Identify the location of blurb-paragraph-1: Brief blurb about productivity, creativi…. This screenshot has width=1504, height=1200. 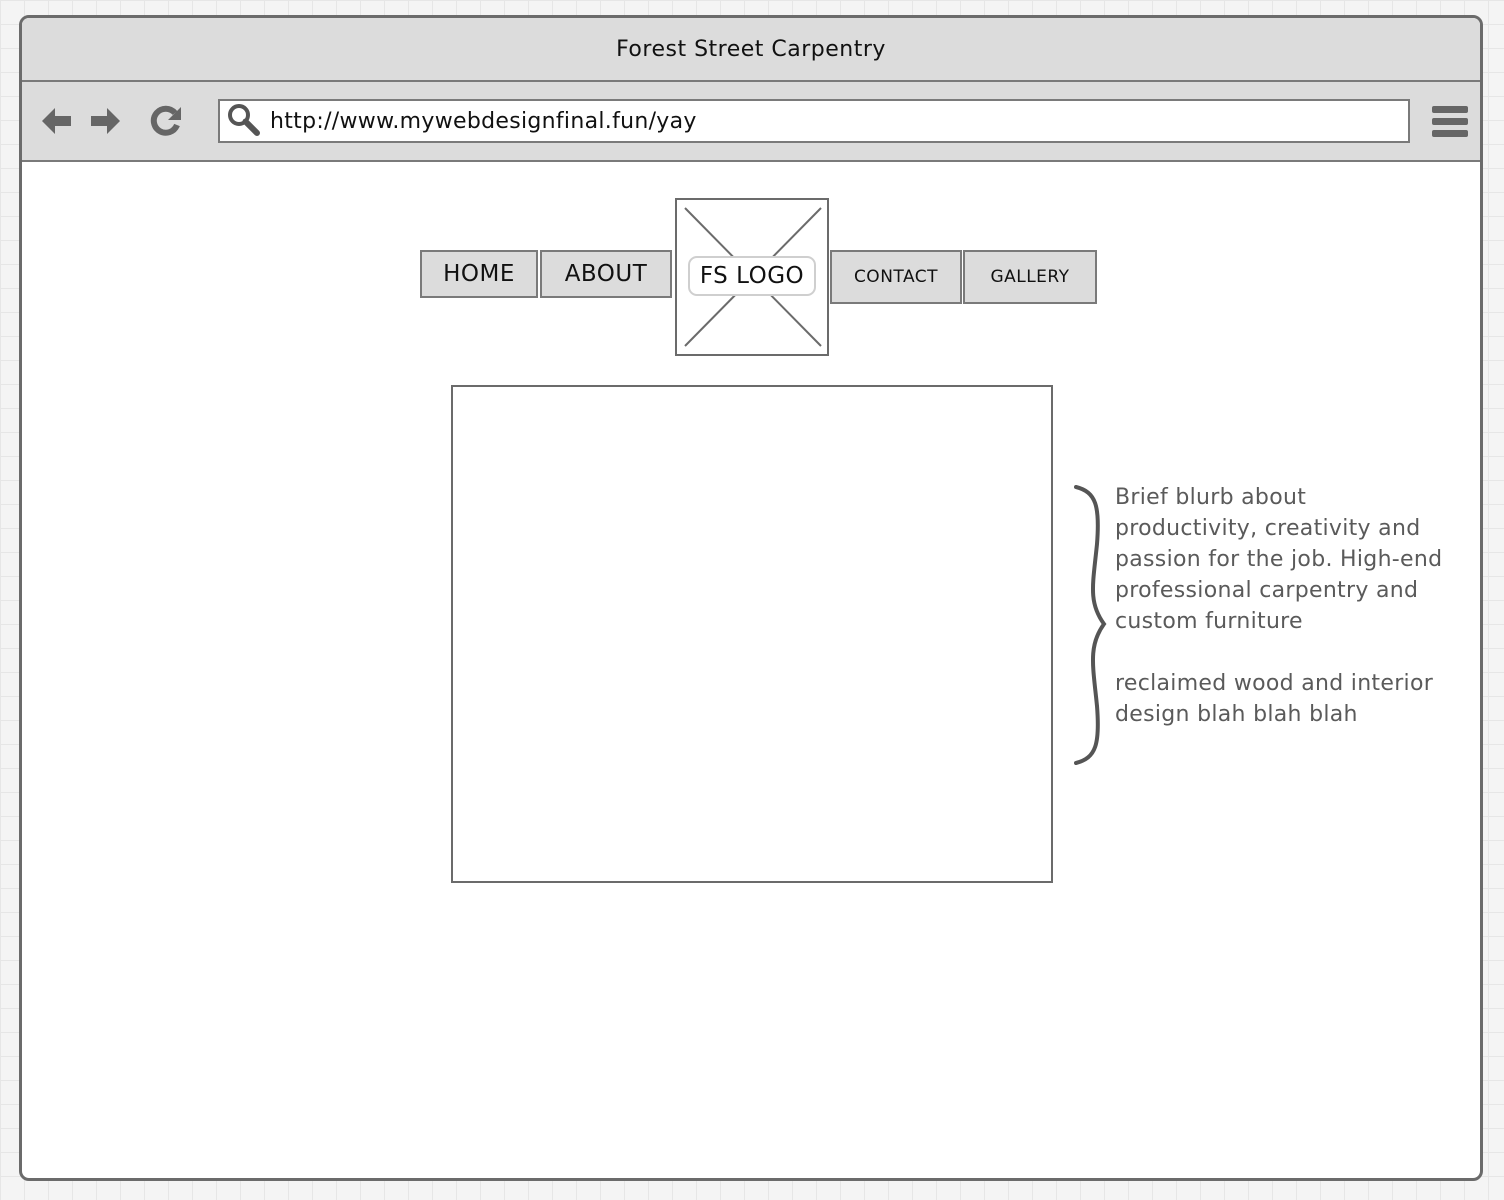
(1279, 559).